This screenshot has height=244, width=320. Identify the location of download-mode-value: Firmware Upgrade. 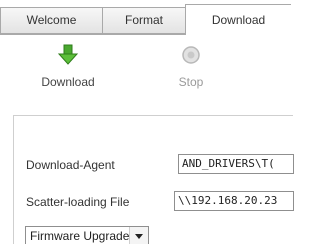
(80, 236).